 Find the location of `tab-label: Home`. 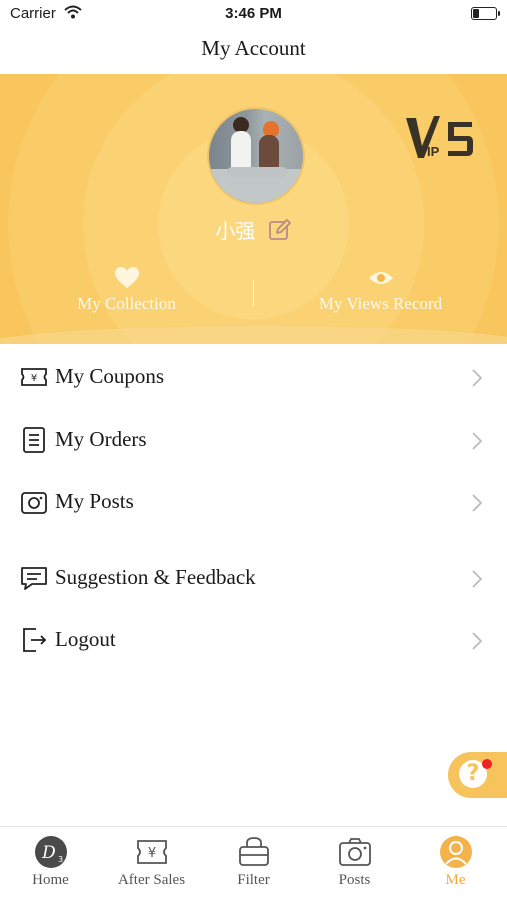

tab-label: Home is located at coordinates (50, 880).